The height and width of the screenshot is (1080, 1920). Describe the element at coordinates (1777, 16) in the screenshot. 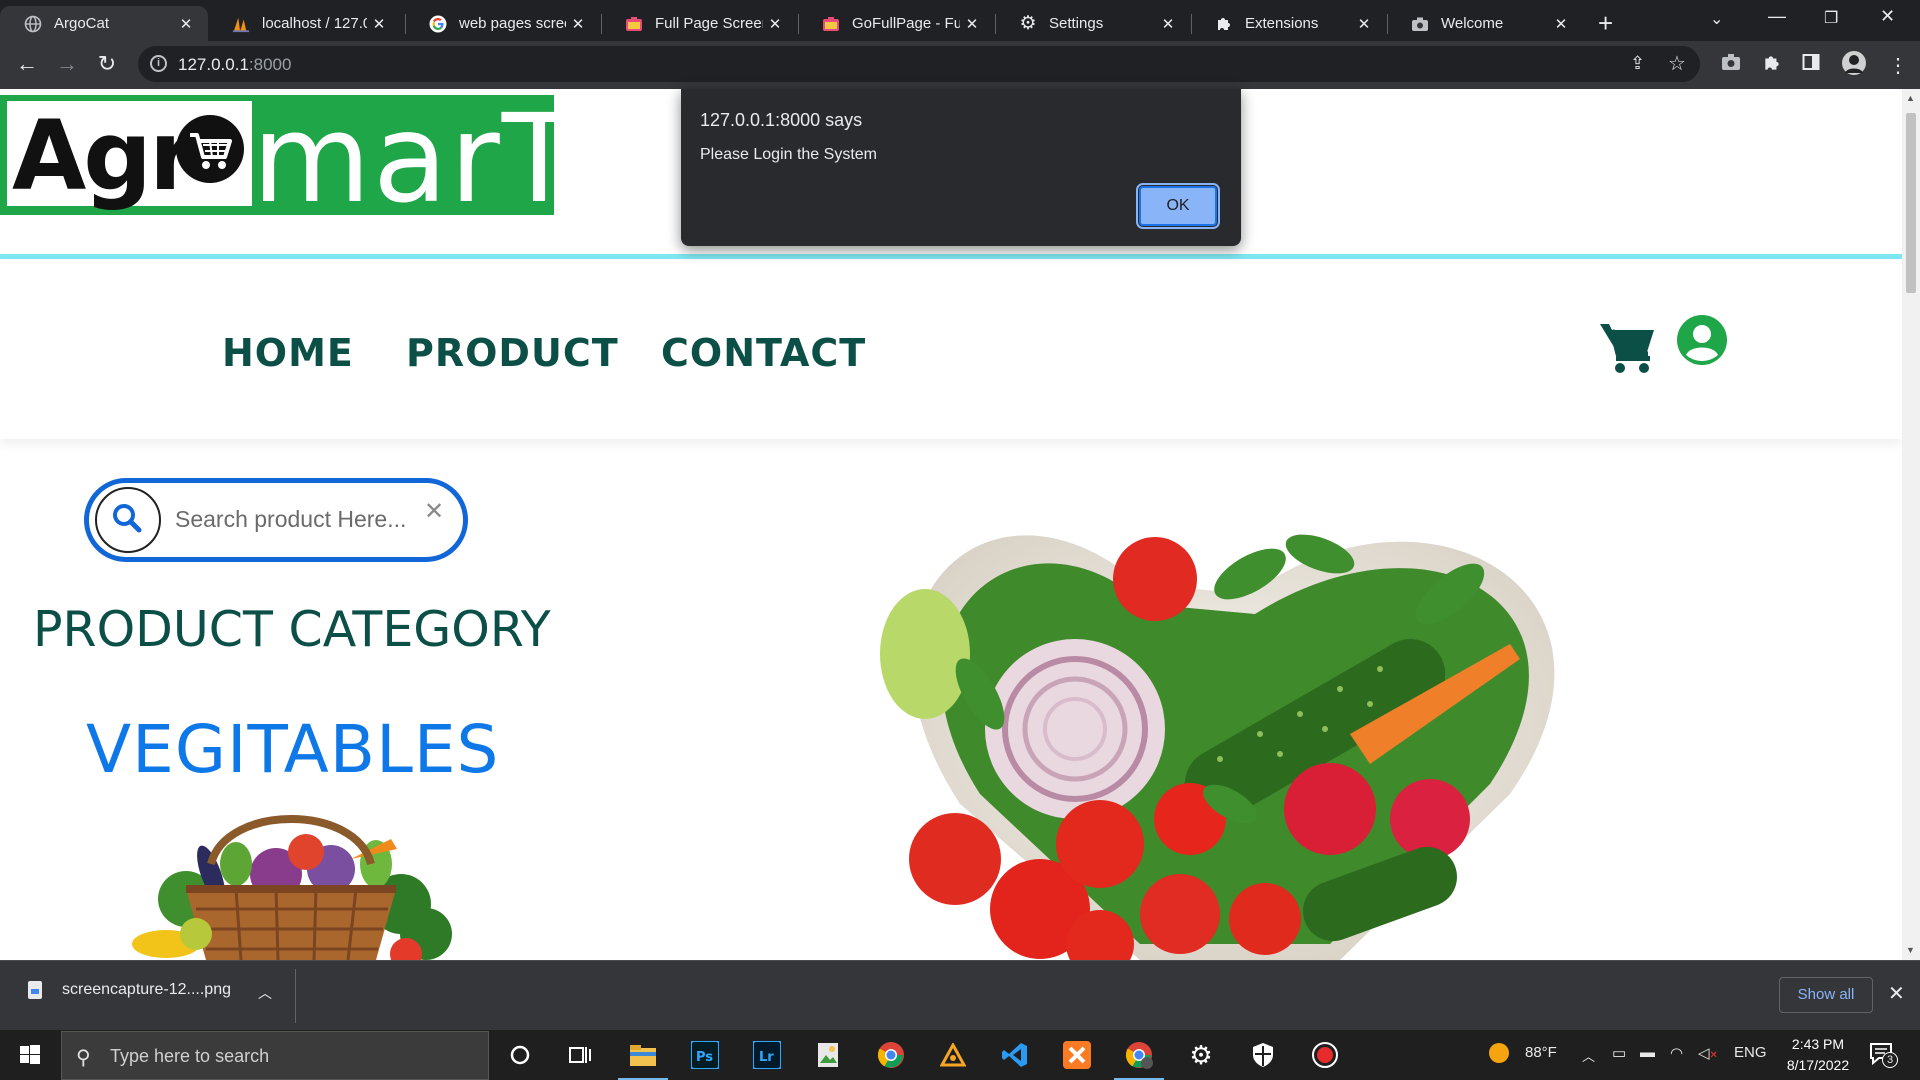

I see `minimize-button: —` at that location.